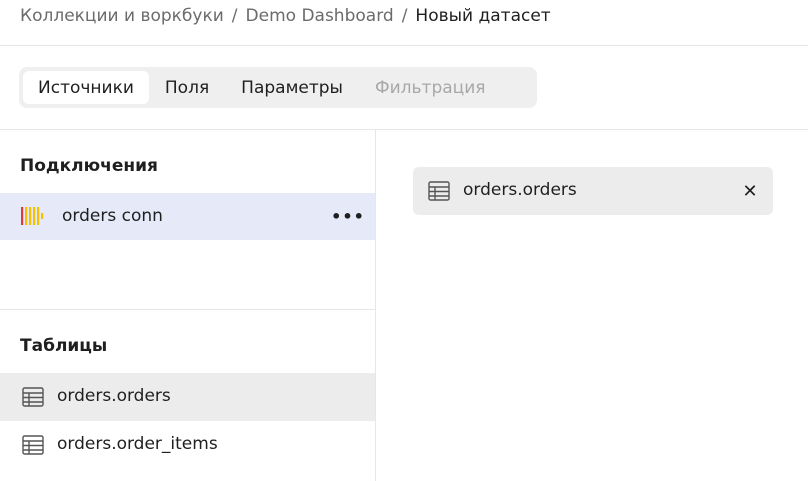 The width and height of the screenshot is (808, 481). Describe the element at coordinates (187, 397) in the screenshot. I see `table-item-orders: orders.orders` at that location.